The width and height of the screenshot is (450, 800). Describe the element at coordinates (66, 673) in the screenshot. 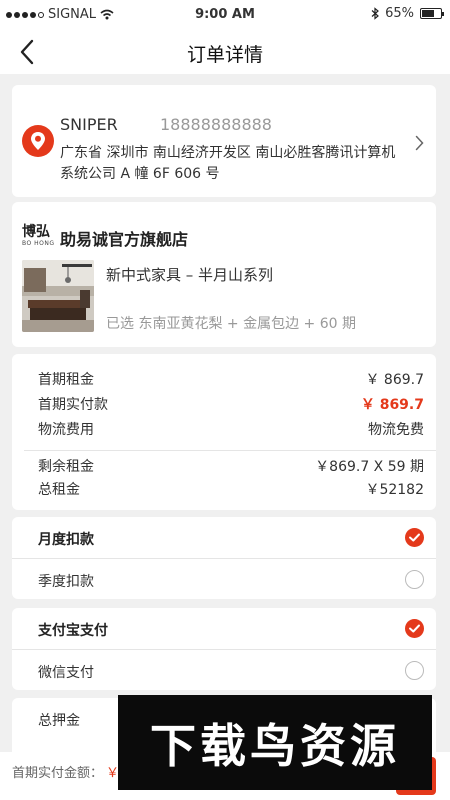

I see `option-label: 微信支付` at that location.